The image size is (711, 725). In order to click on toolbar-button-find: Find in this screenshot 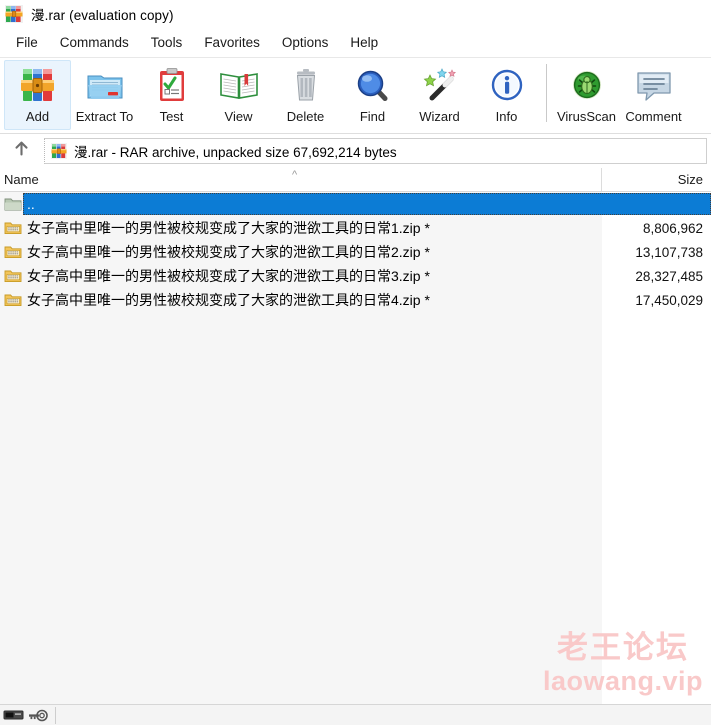, I will do `click(372, 95)`.